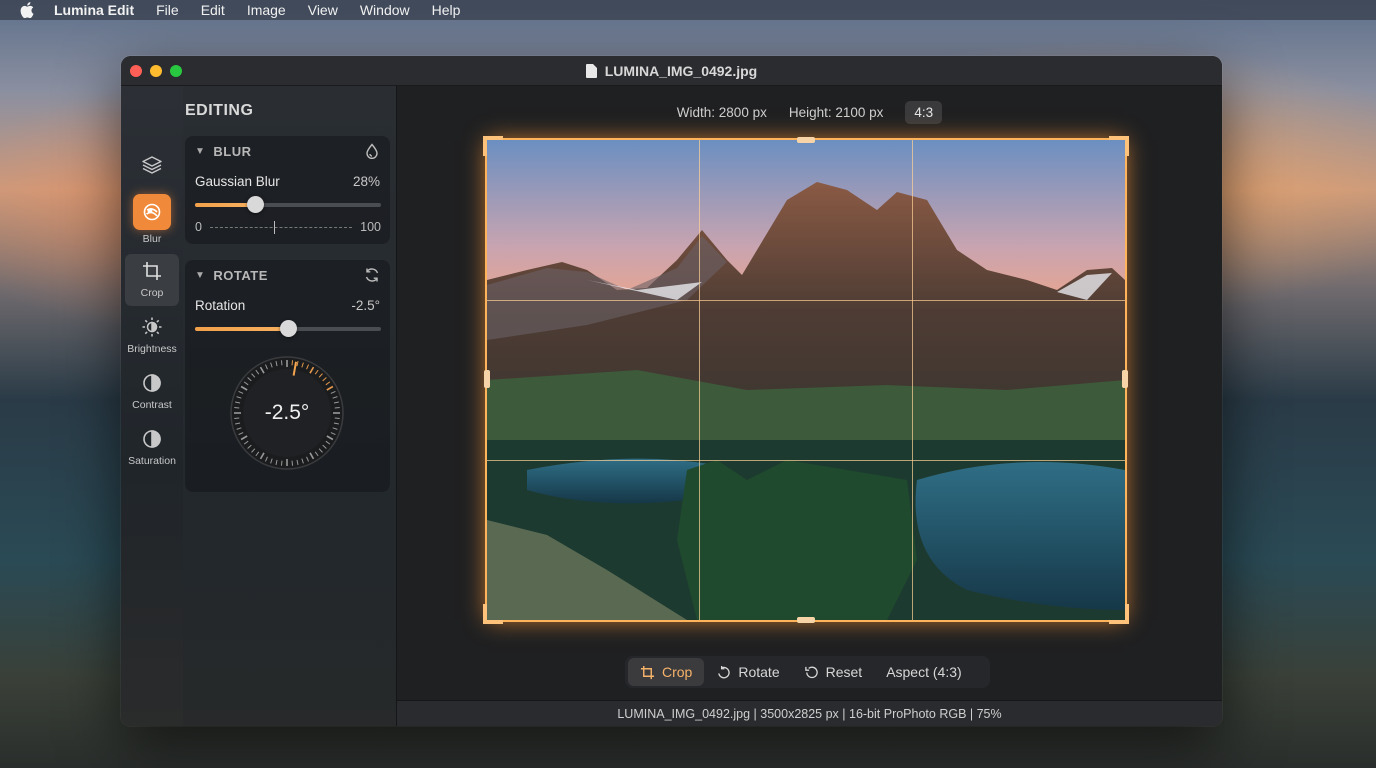 Image resolution: width=1376 pixels, height=768 pixels. Describe the element at coordinates (152, 327) in the screenshot. I see `sun-icon` at that location.